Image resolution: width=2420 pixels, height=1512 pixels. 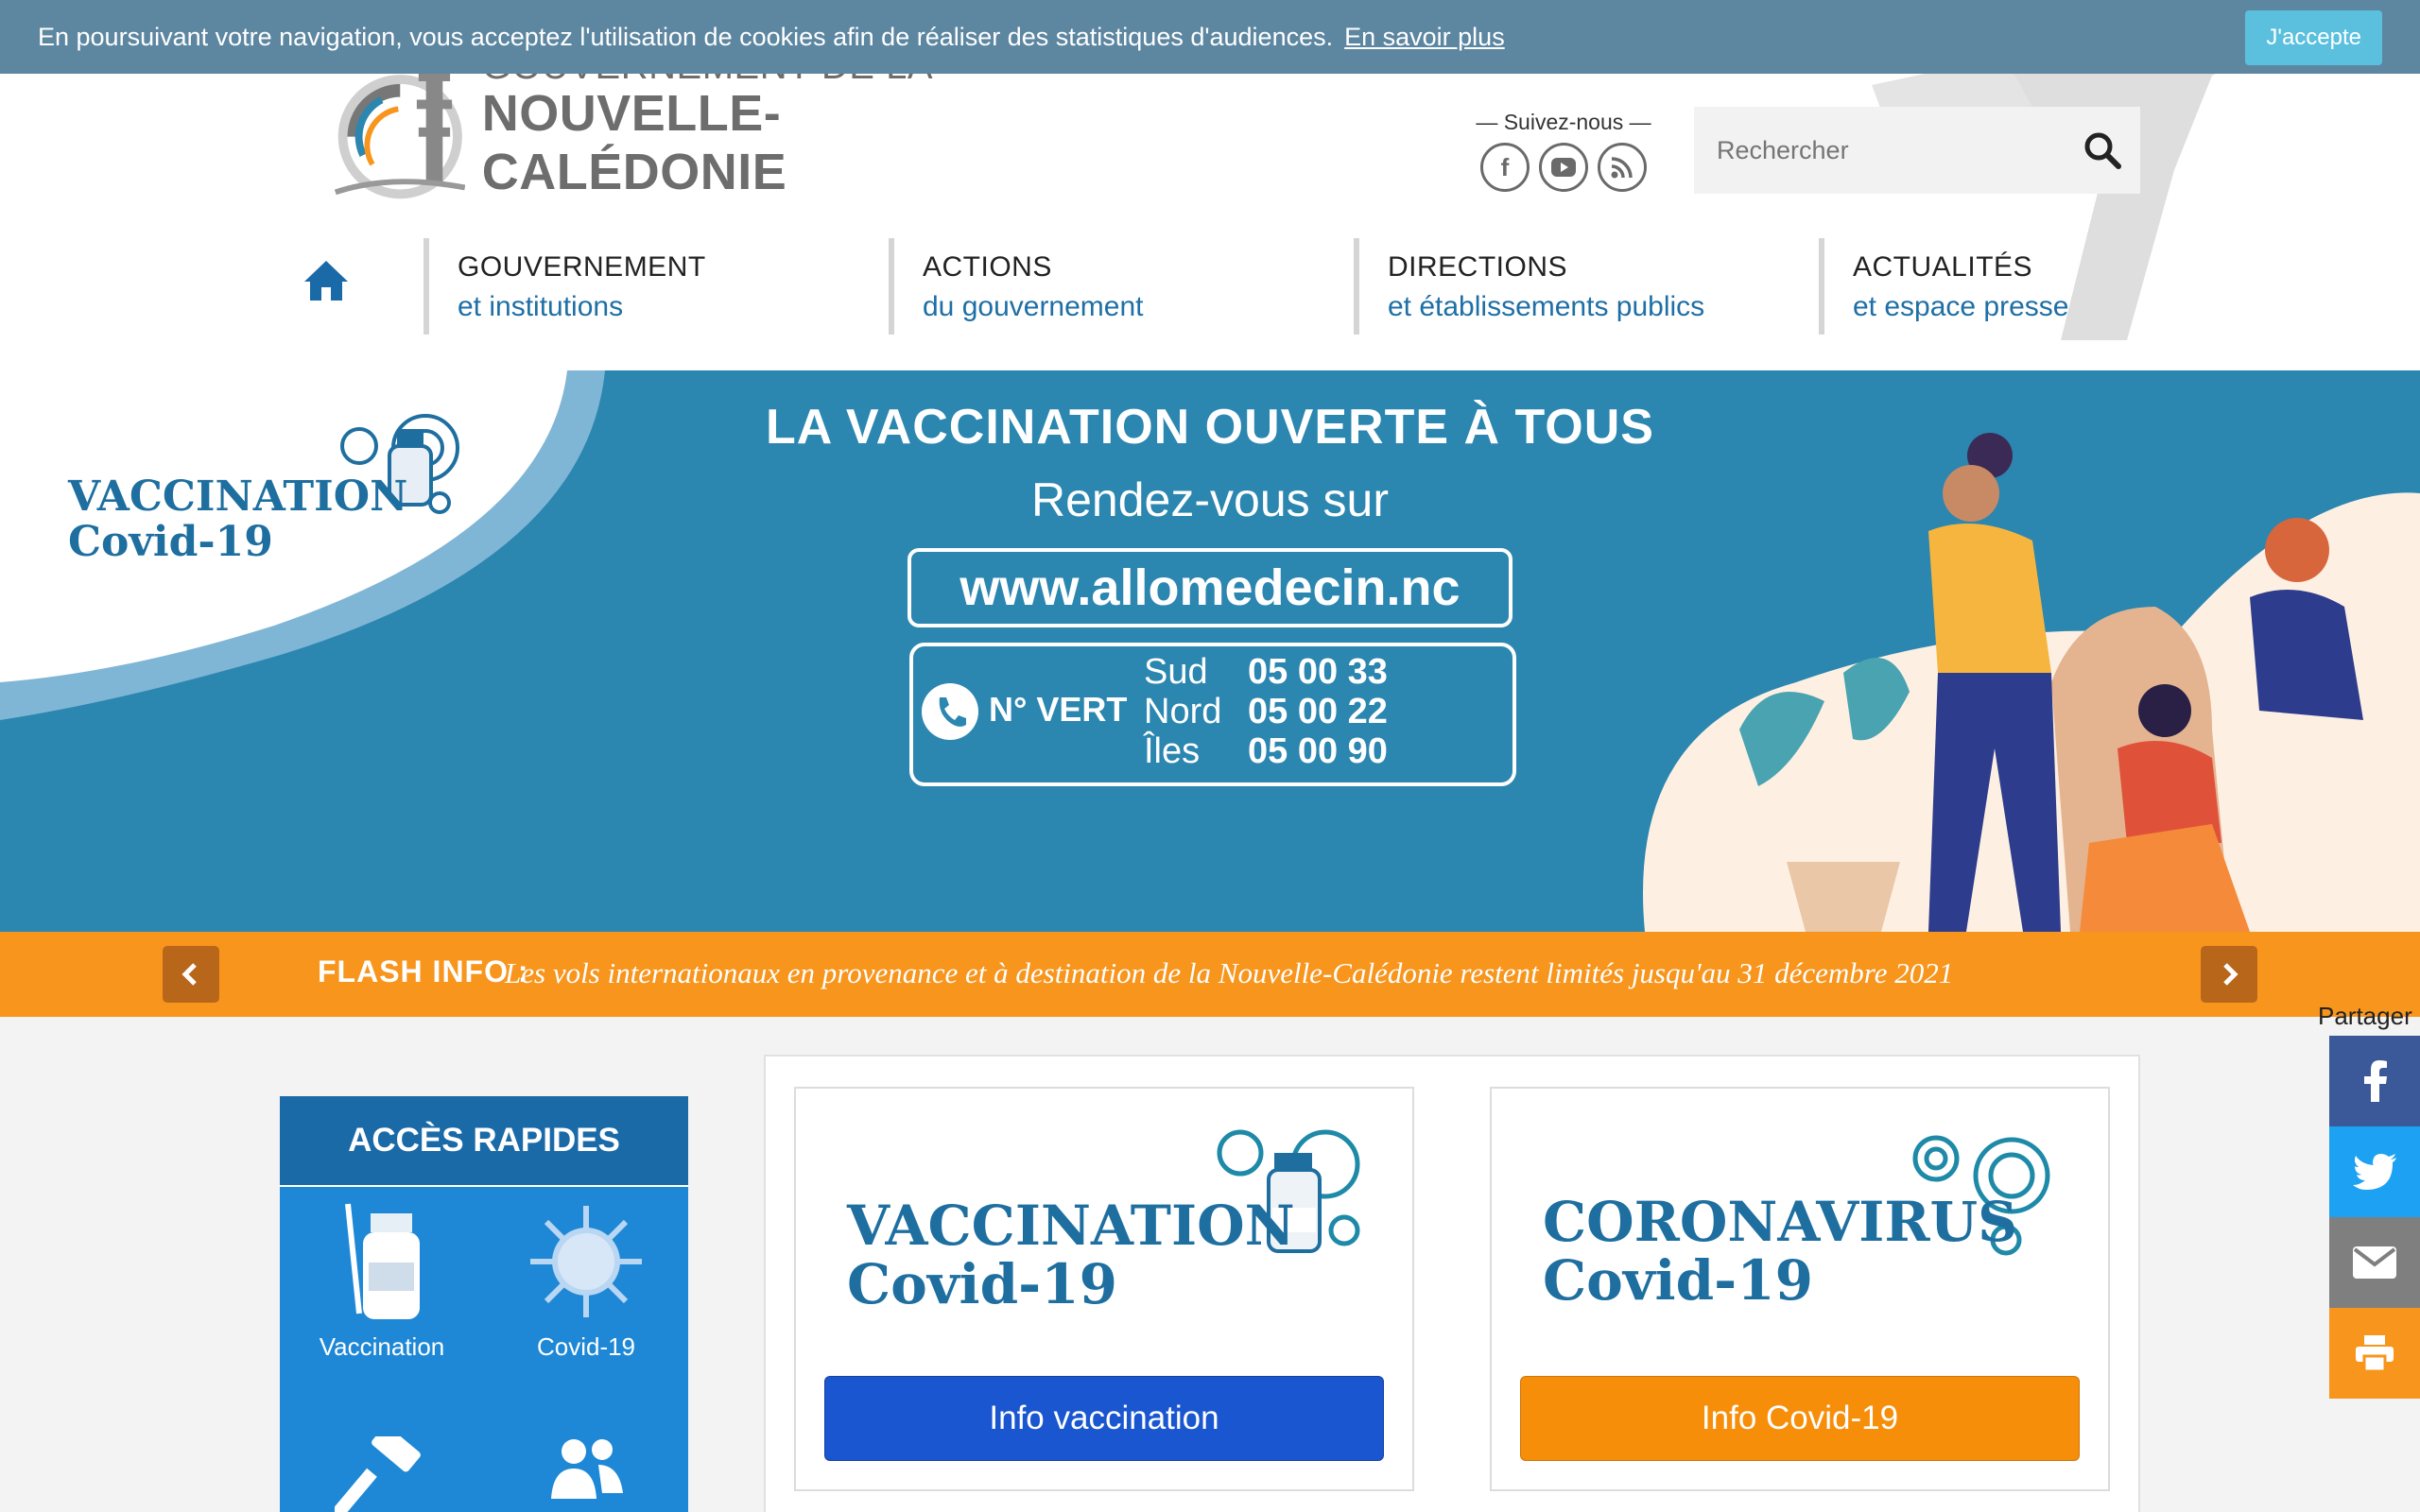 I want to click on quick-item-vaccination: Vaccination, so click(x=382, y=1281).